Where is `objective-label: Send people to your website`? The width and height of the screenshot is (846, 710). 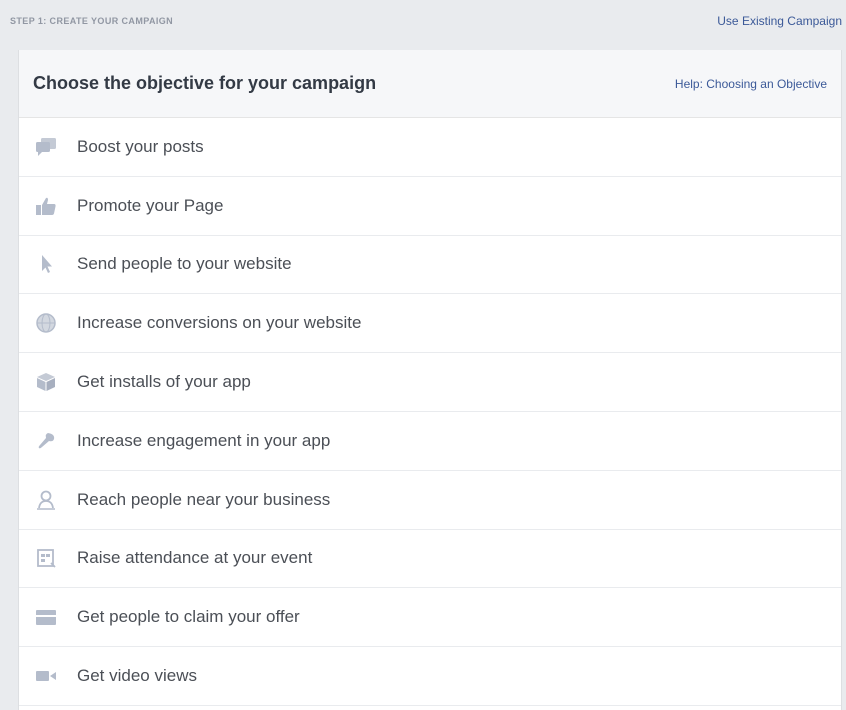
objective-label: Send people to your website is located at coordinates (184, 264).